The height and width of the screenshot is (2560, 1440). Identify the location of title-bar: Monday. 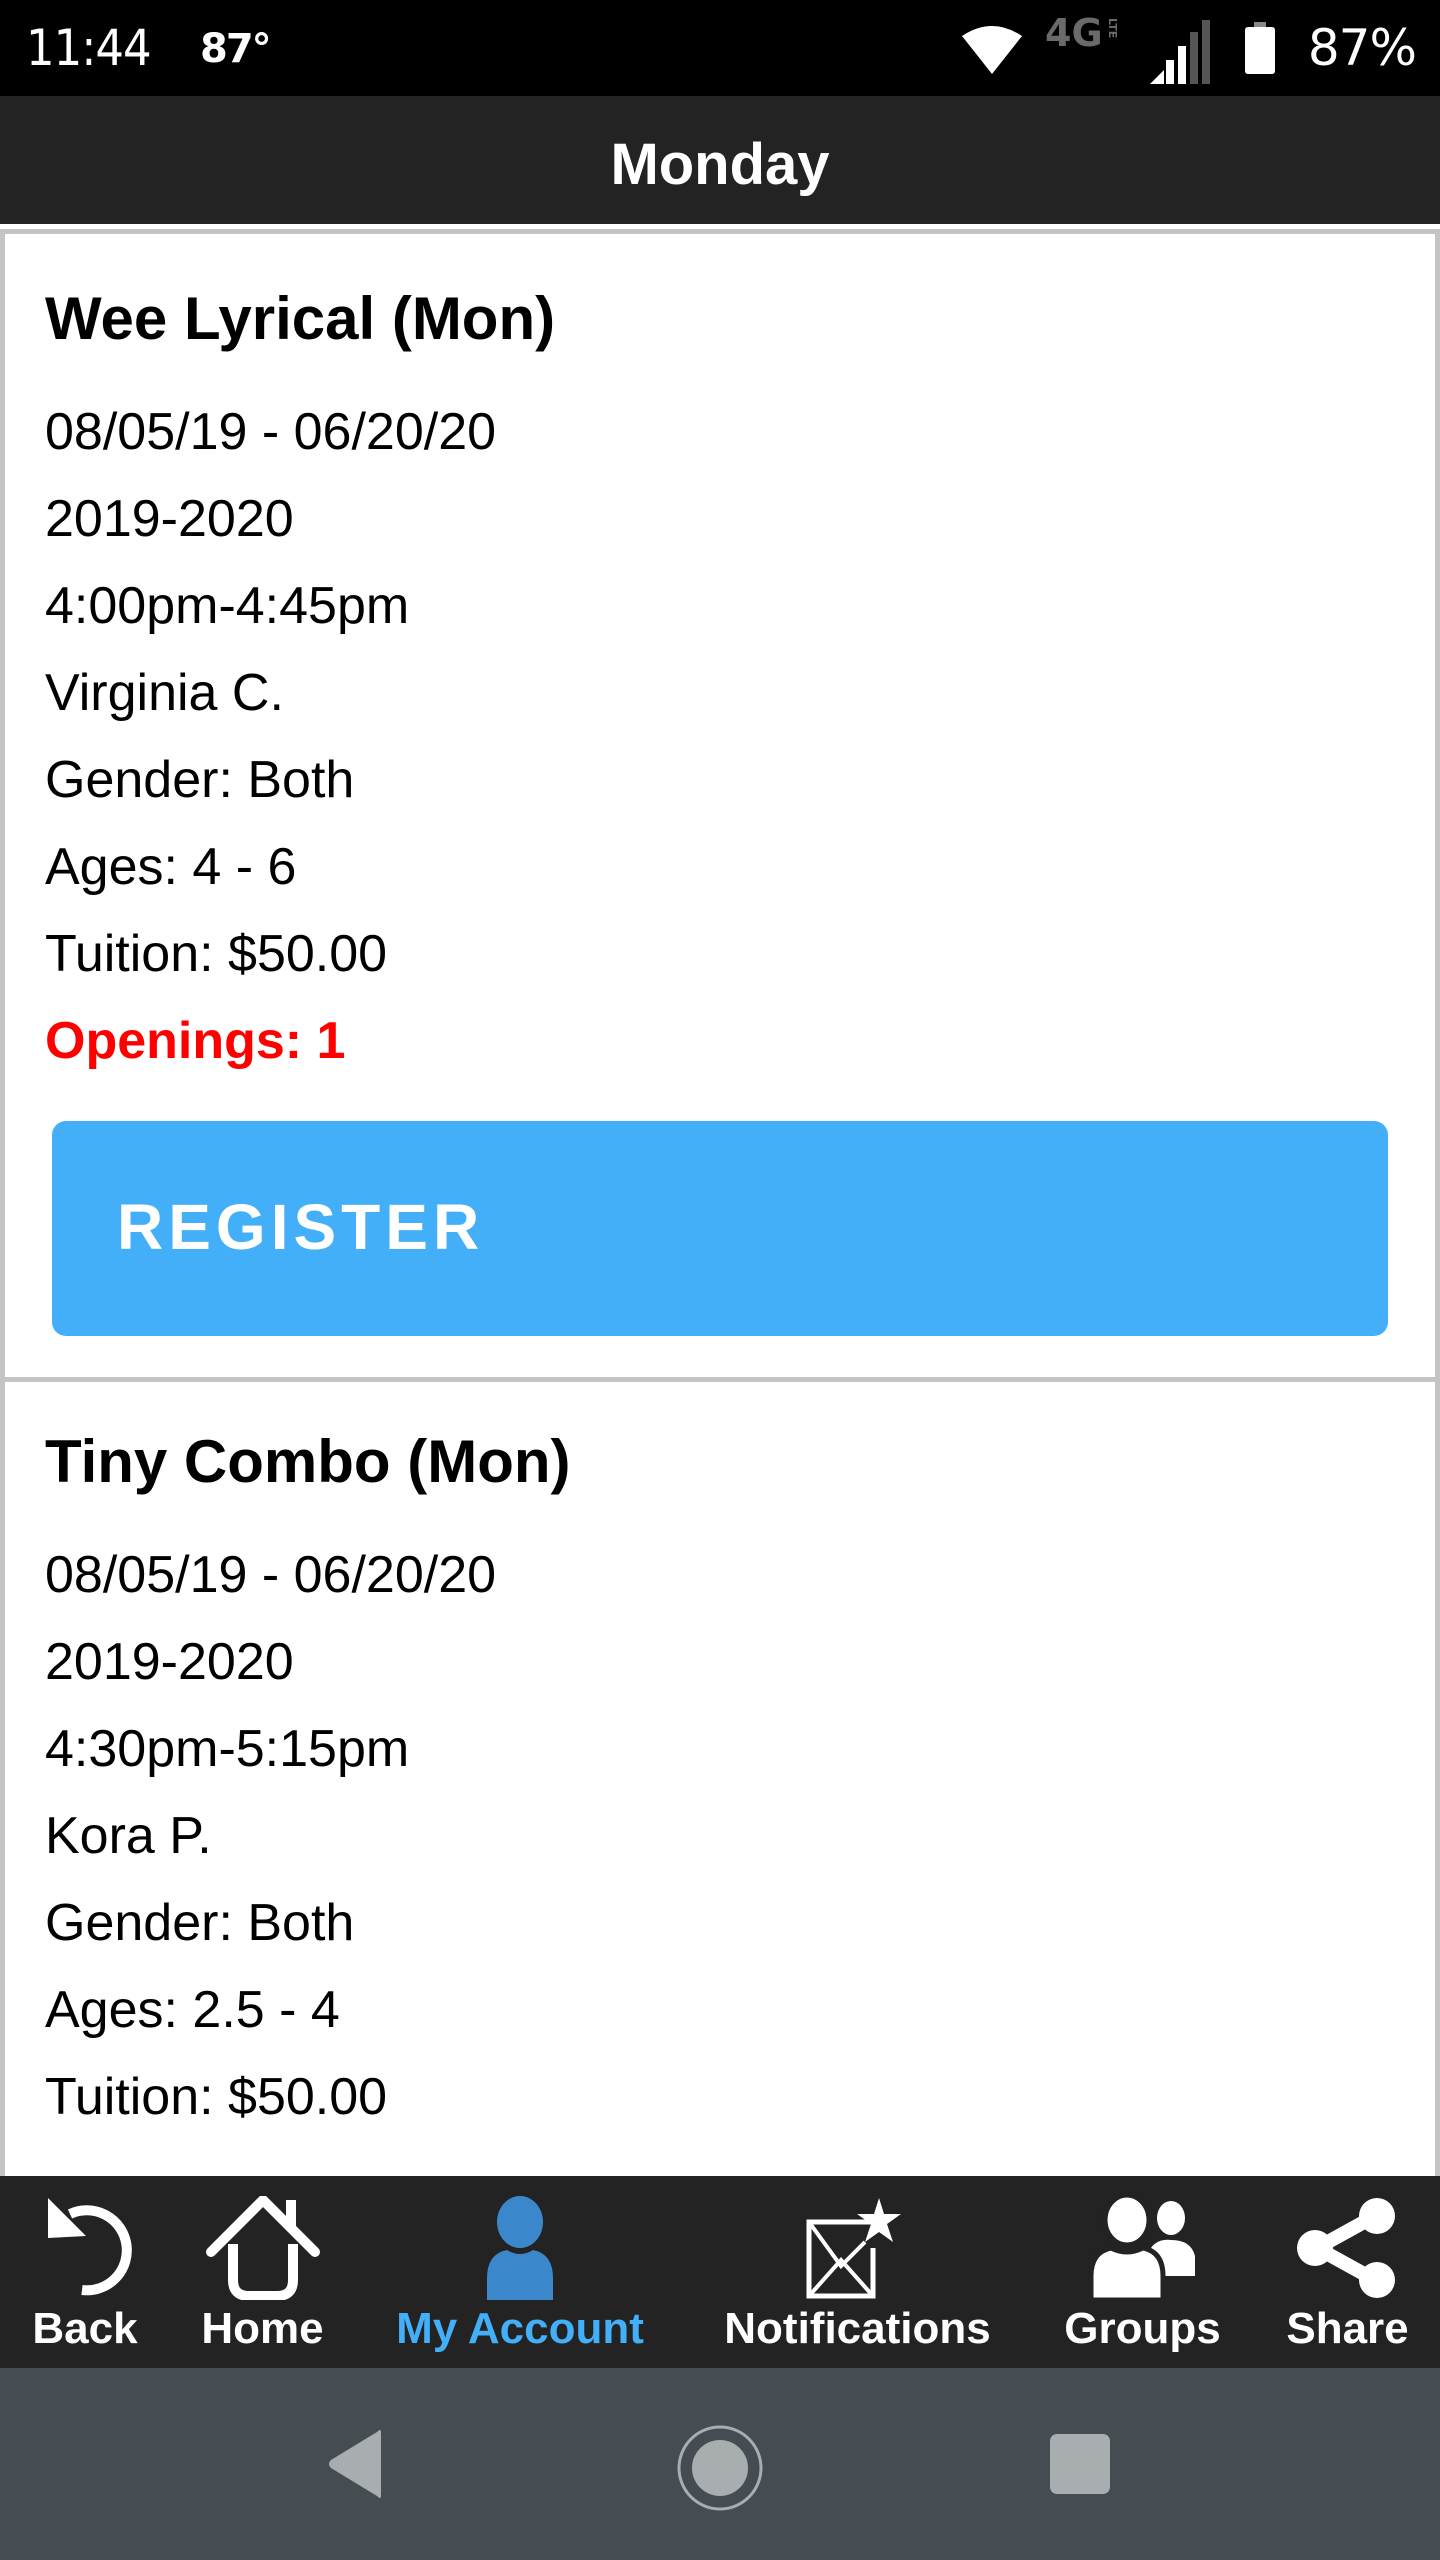
(720, 160).